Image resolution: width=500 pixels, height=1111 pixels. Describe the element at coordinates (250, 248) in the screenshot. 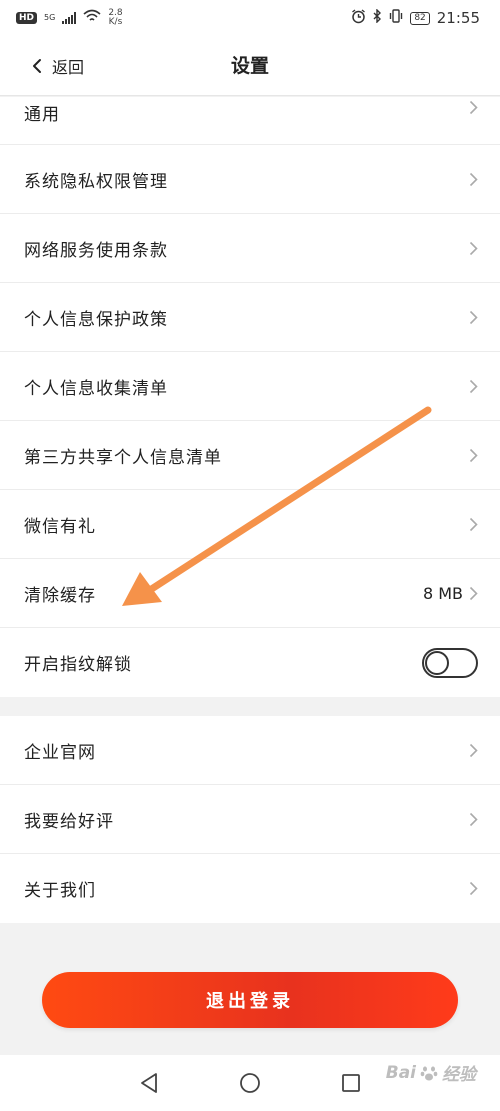

I see `settings-item-service-terms: 网络服务使用条款` at that location.